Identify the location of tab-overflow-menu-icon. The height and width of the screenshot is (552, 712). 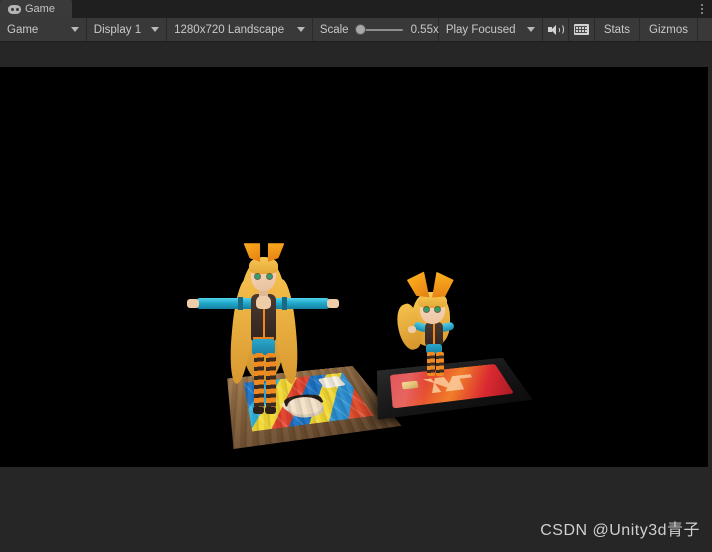
(702, 9).